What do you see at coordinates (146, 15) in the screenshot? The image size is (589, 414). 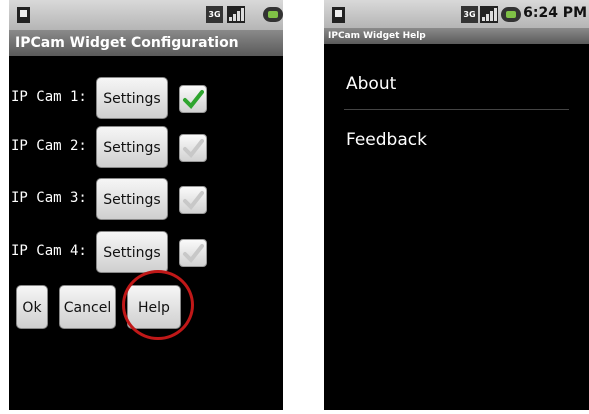 I see `status-bar: 3G` at bounding box center [146, 15].